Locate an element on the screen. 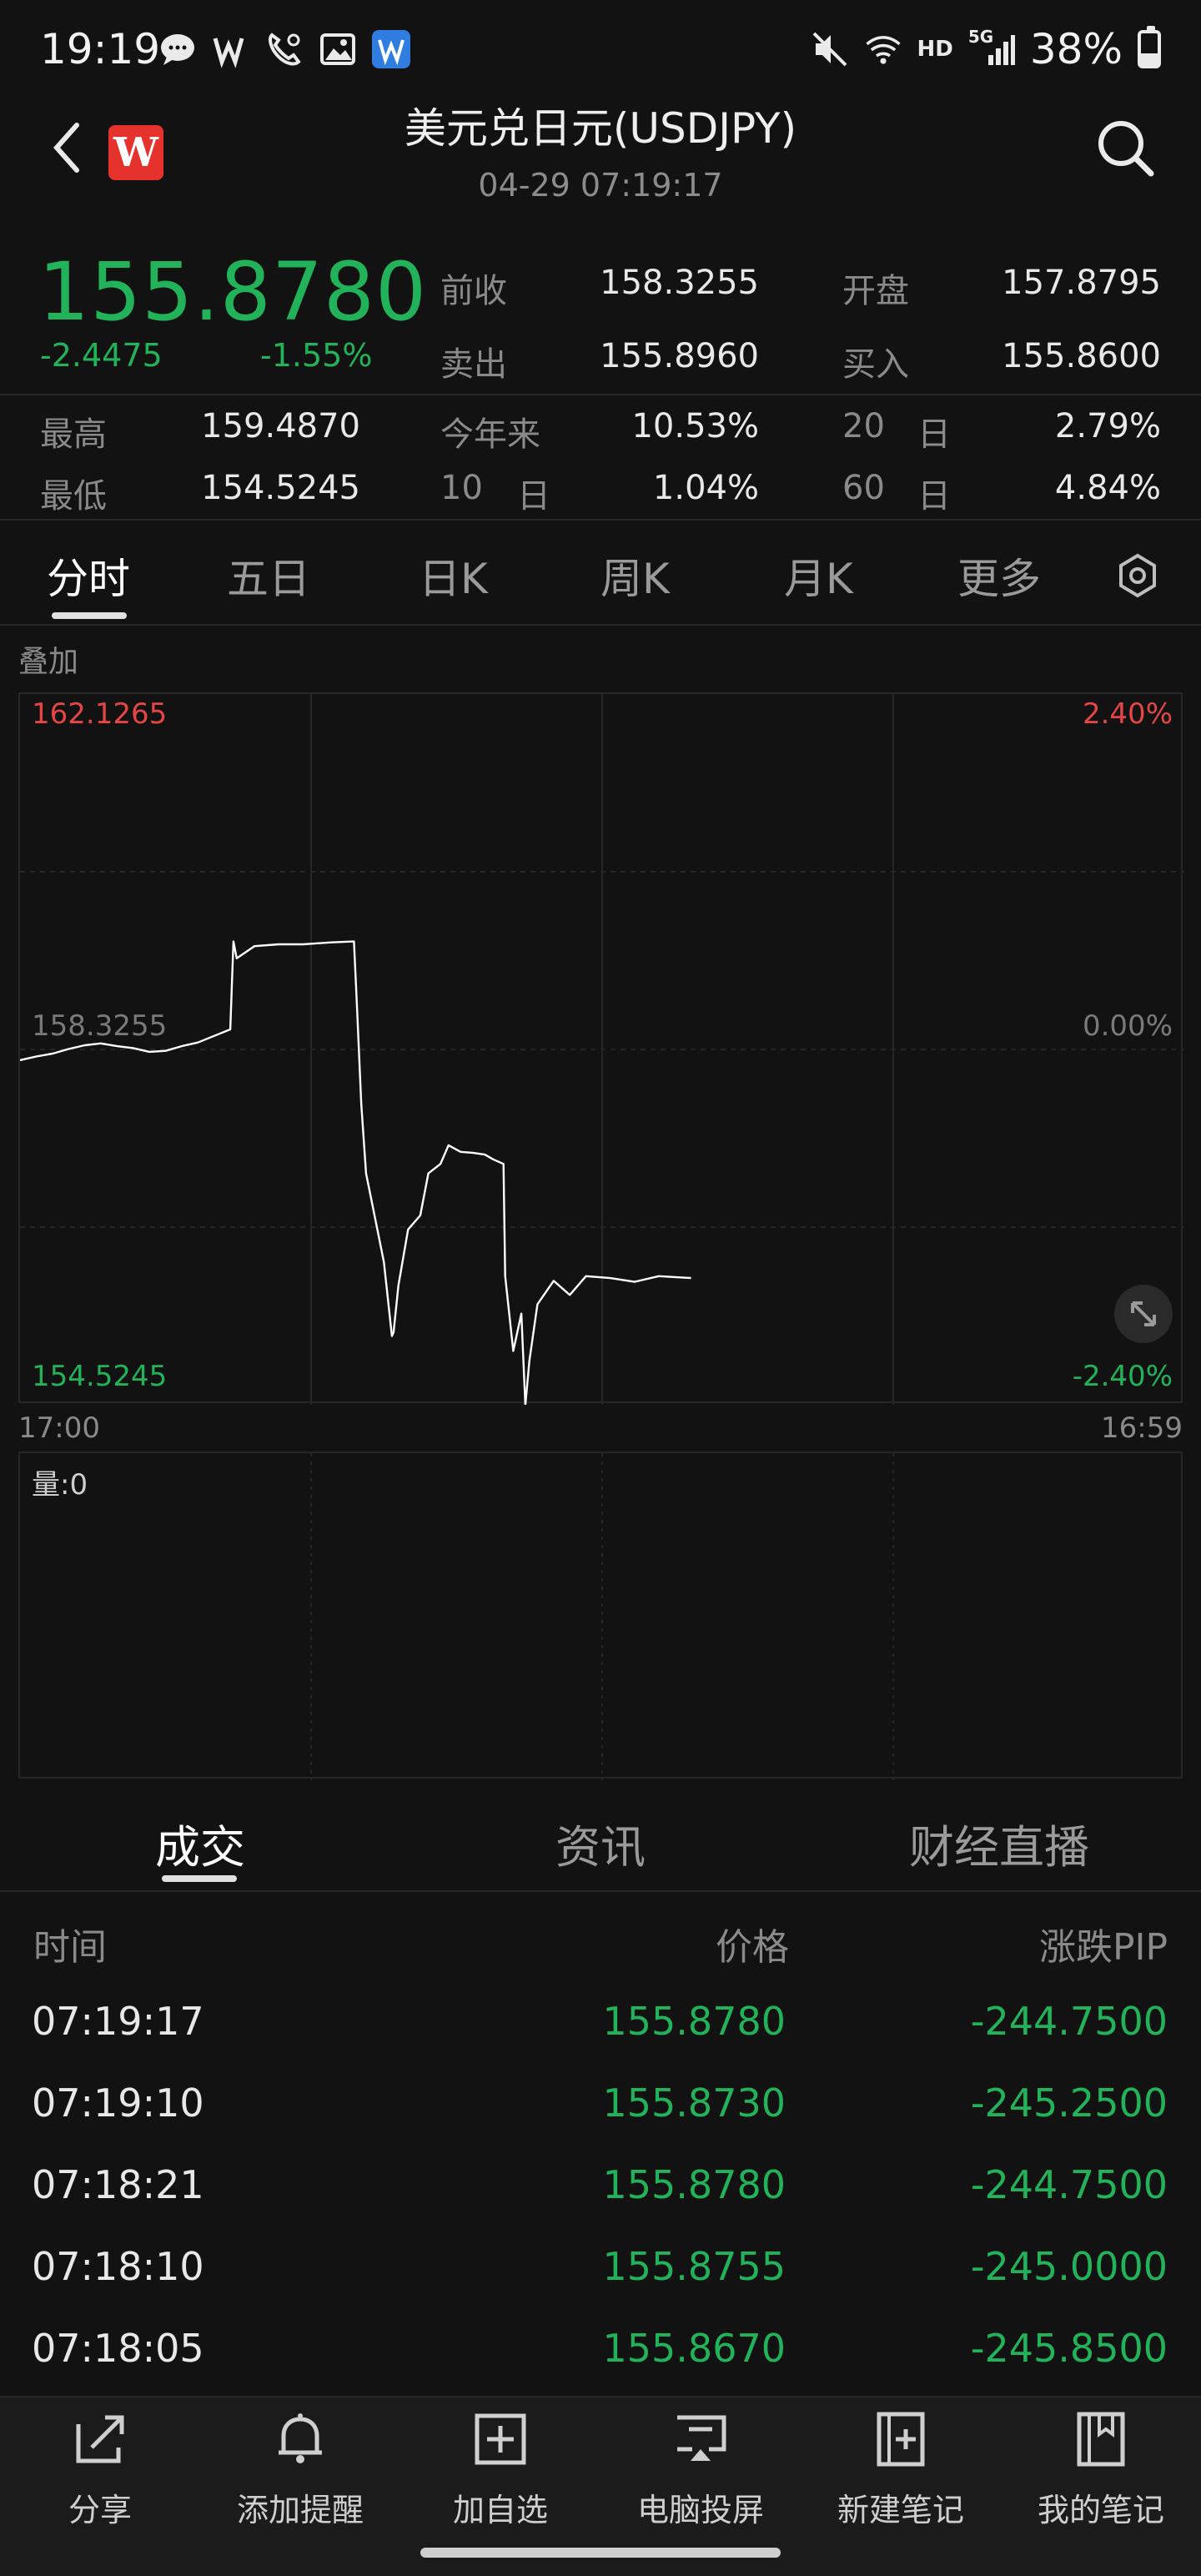  y-axis-bottom-percent: -2.40% is located at coordinates (1123, 1376).